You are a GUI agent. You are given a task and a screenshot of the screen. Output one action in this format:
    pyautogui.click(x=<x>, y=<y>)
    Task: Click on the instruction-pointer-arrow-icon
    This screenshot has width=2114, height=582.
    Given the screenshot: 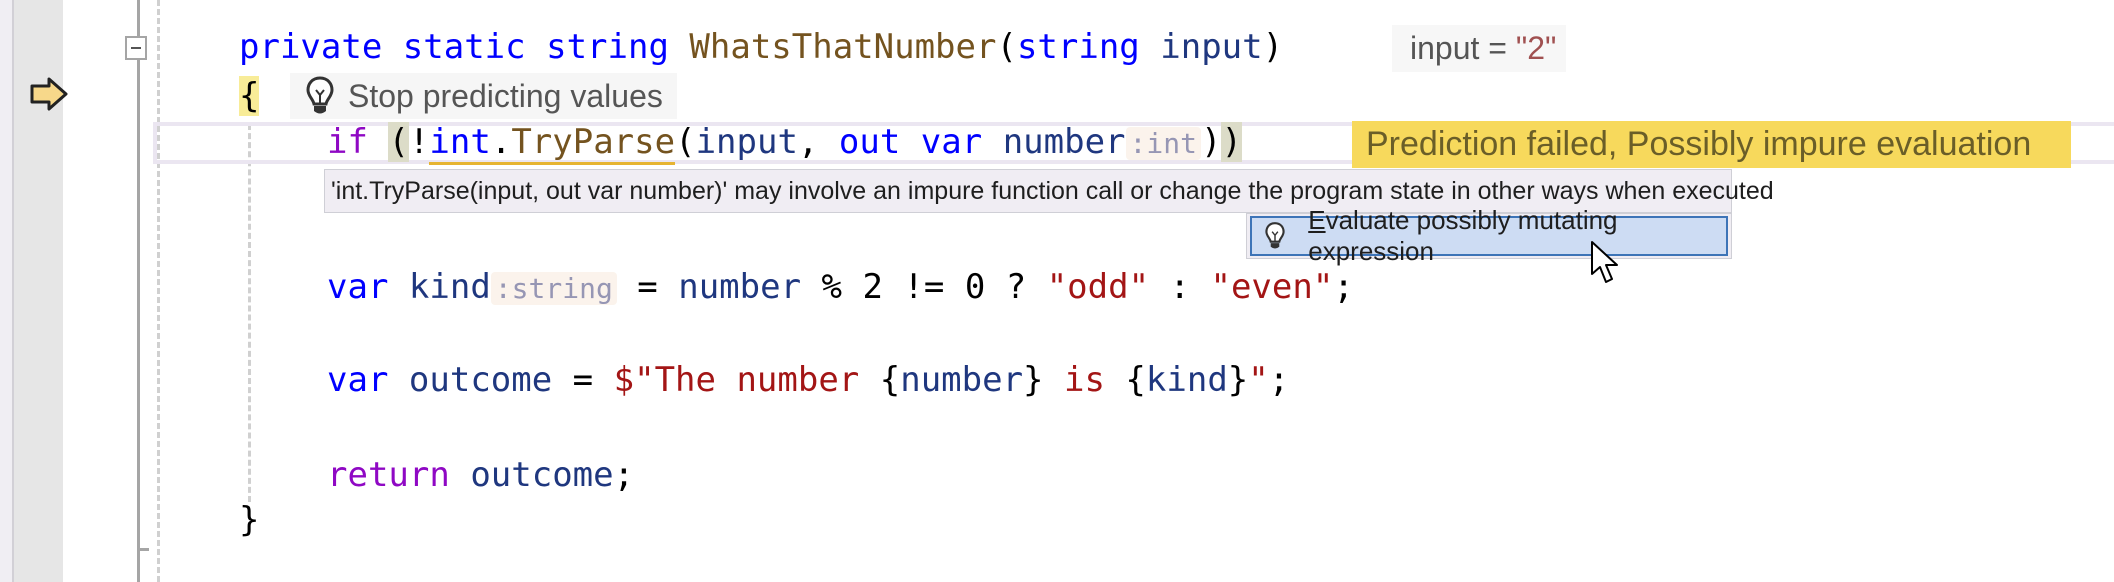 What is the action you would take?
    pyautogui.click(x=49, y=94)
    